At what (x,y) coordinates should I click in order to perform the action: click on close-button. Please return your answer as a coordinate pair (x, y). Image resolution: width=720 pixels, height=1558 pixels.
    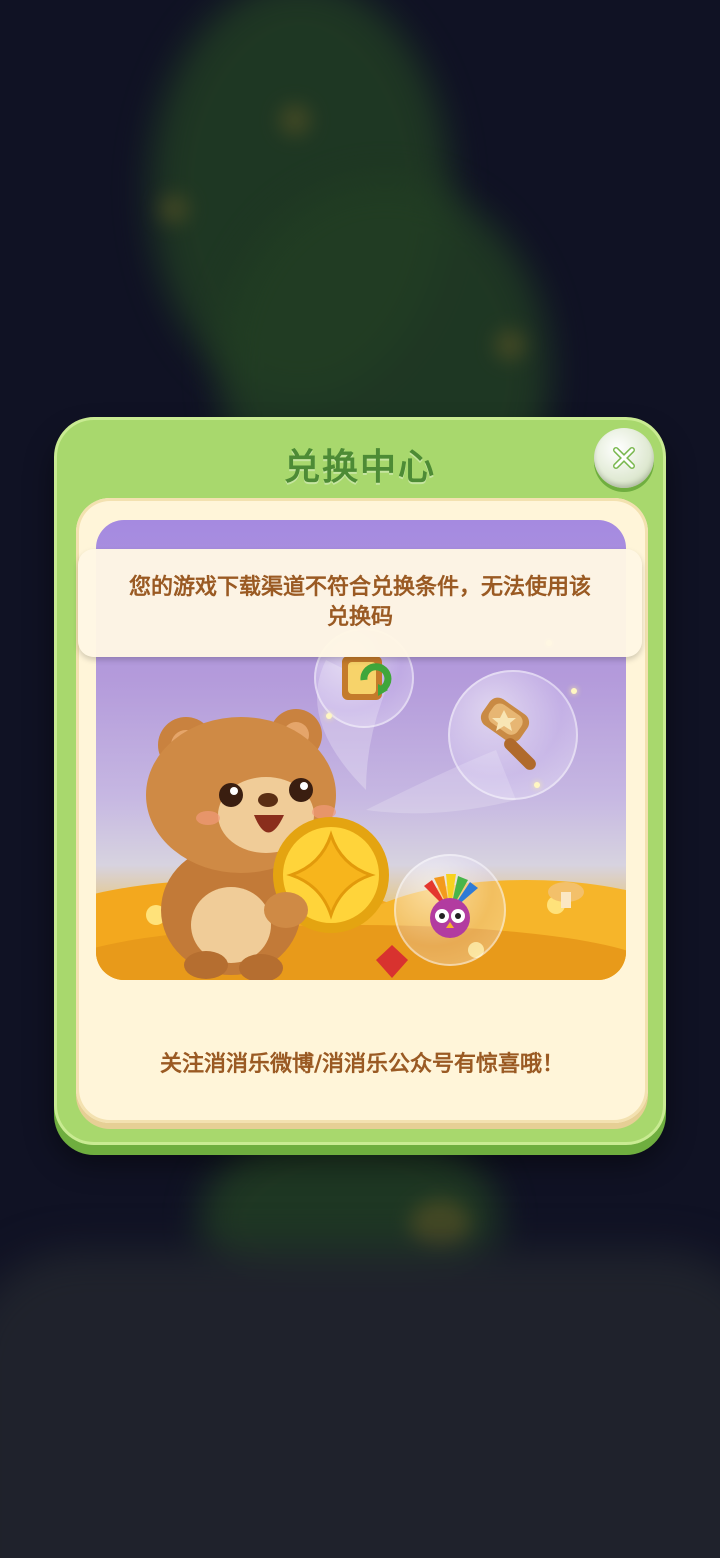
    Looking at the image, I should click on (624, 458).